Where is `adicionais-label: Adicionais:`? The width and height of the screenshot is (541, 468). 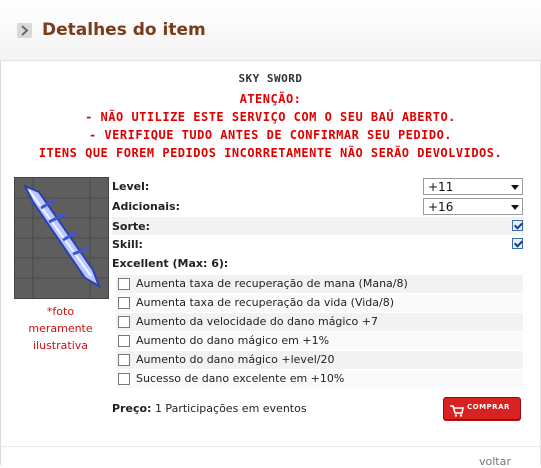 adicionais-label: Adicionais: is located at coordinates (146, 206).